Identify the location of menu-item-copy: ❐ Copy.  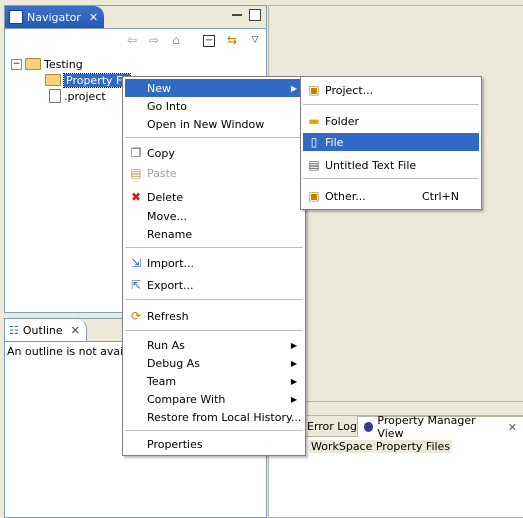
(214, 153).